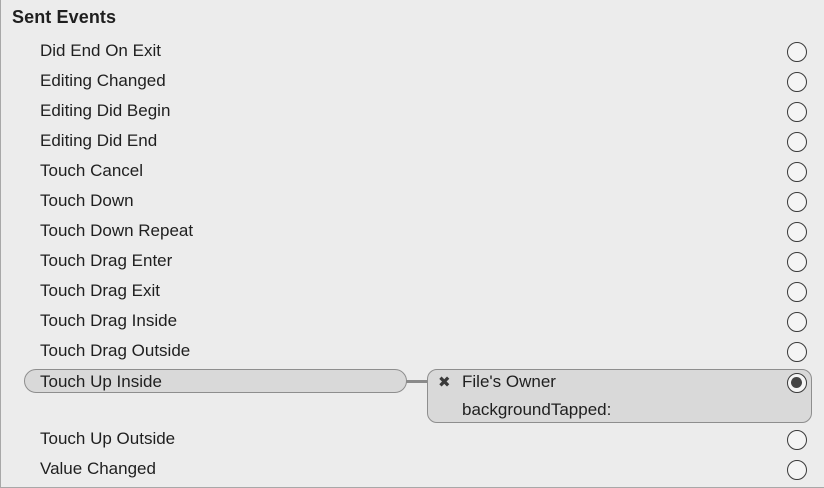  Describe the element at coordinates (215, 381) in the screenshot. I see `connected-event-pill: Touch Up Inside` at that location.